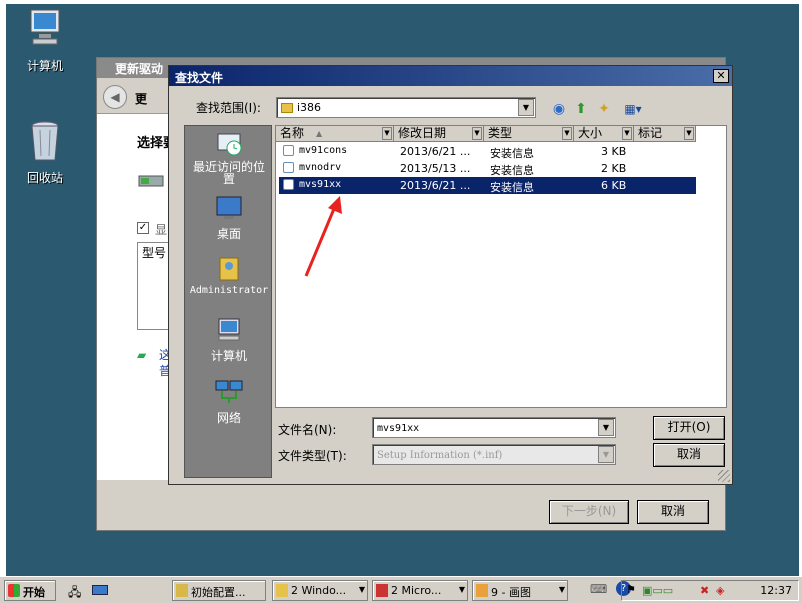 This screenshot has height=603, width=802. Describe the element at coordinates (589, 512) in the screenshot. I see `wizard-next-button: 下一步(N)` at that location.